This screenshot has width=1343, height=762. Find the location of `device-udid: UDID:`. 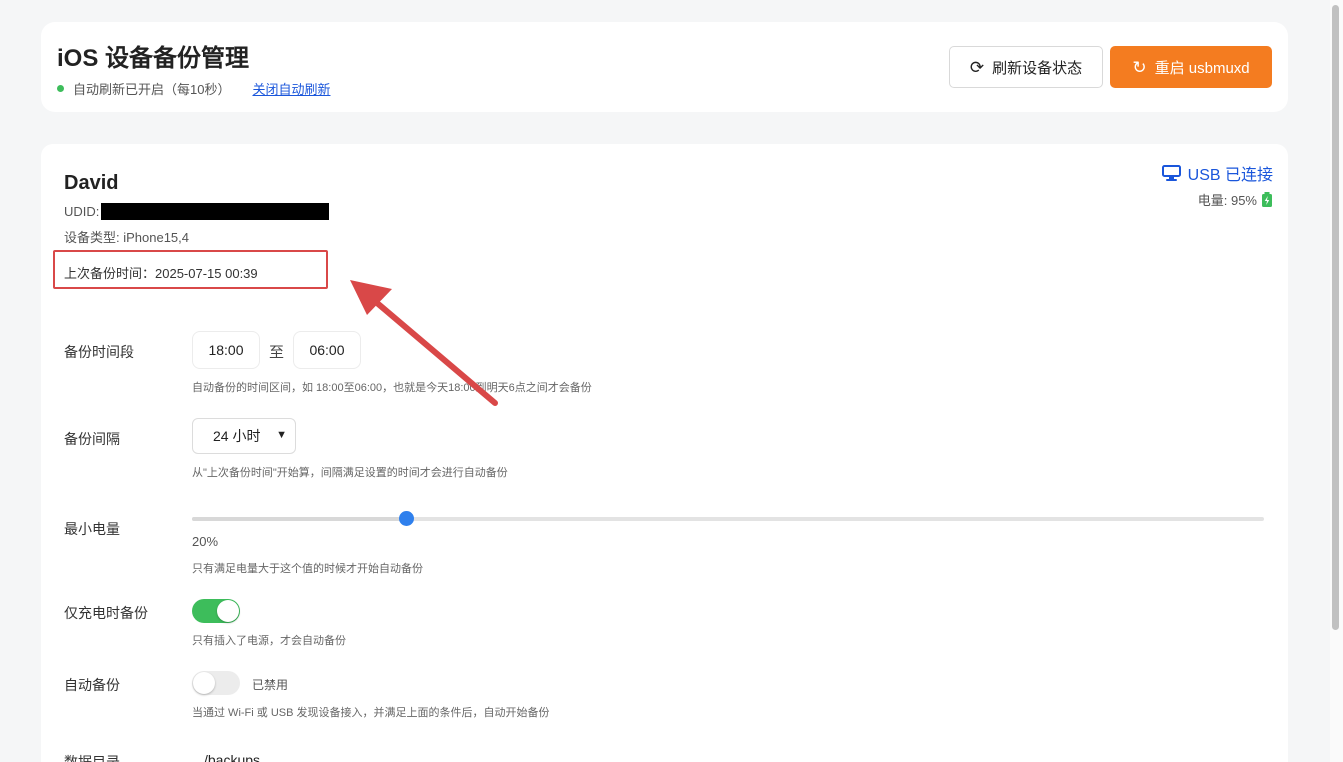

device-udid: UDID: is located at coordinates (197, 211).